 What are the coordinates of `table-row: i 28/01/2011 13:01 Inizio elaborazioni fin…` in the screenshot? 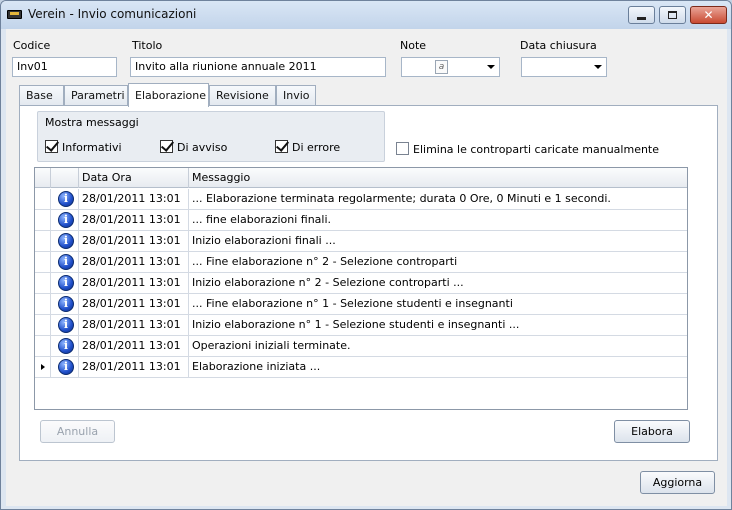 It's located at (361, 241).